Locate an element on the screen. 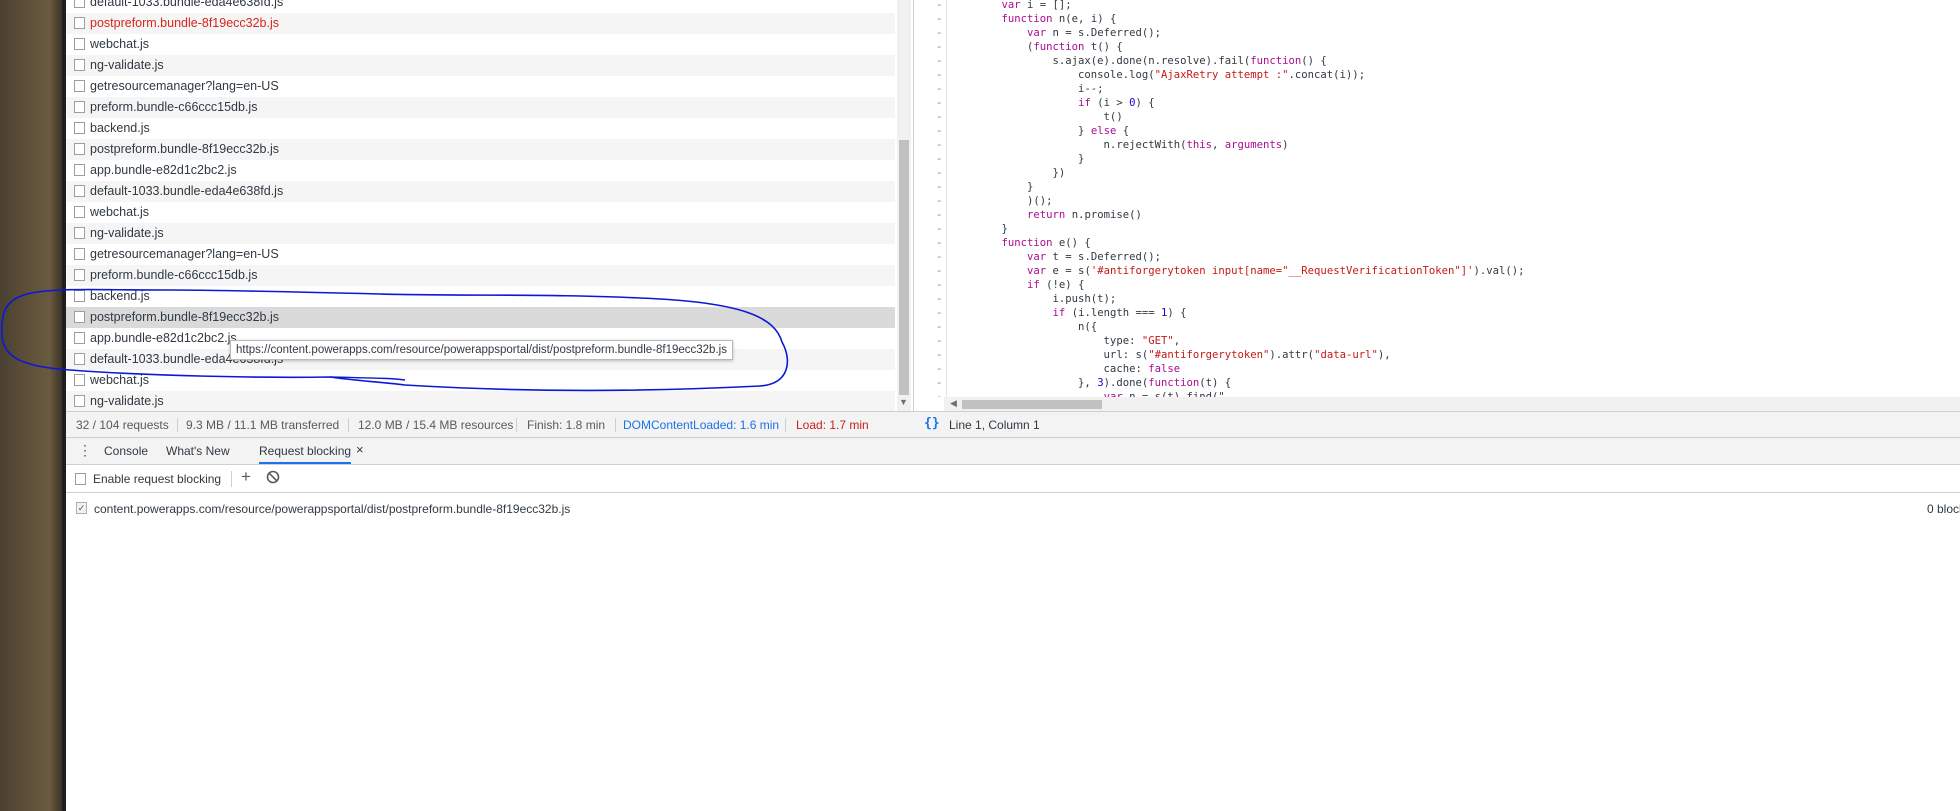 The width and height of the screenshot is (1960, 811). pattern-checkbox: ✓ is located at coordinates (81, 508).